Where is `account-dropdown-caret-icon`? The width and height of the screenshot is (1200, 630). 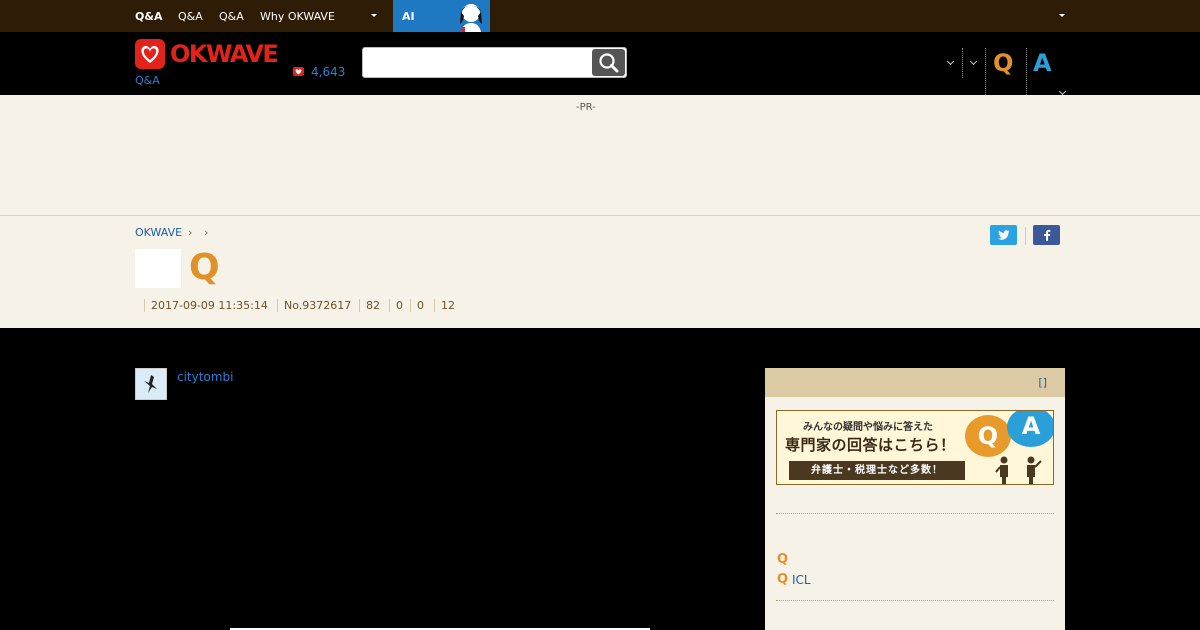
account-dropdown-caret-icon is located at coordinates (1062, 15).